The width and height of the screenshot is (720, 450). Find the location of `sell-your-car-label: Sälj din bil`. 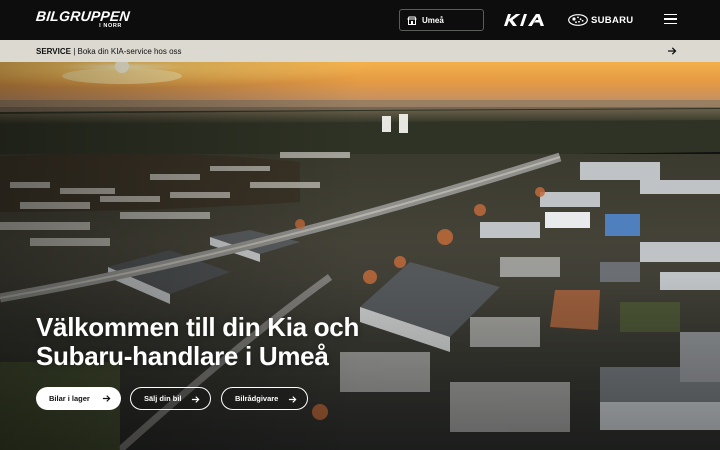

sell-your-car-label: Sälj din bil is located at coordinates (163, 398).